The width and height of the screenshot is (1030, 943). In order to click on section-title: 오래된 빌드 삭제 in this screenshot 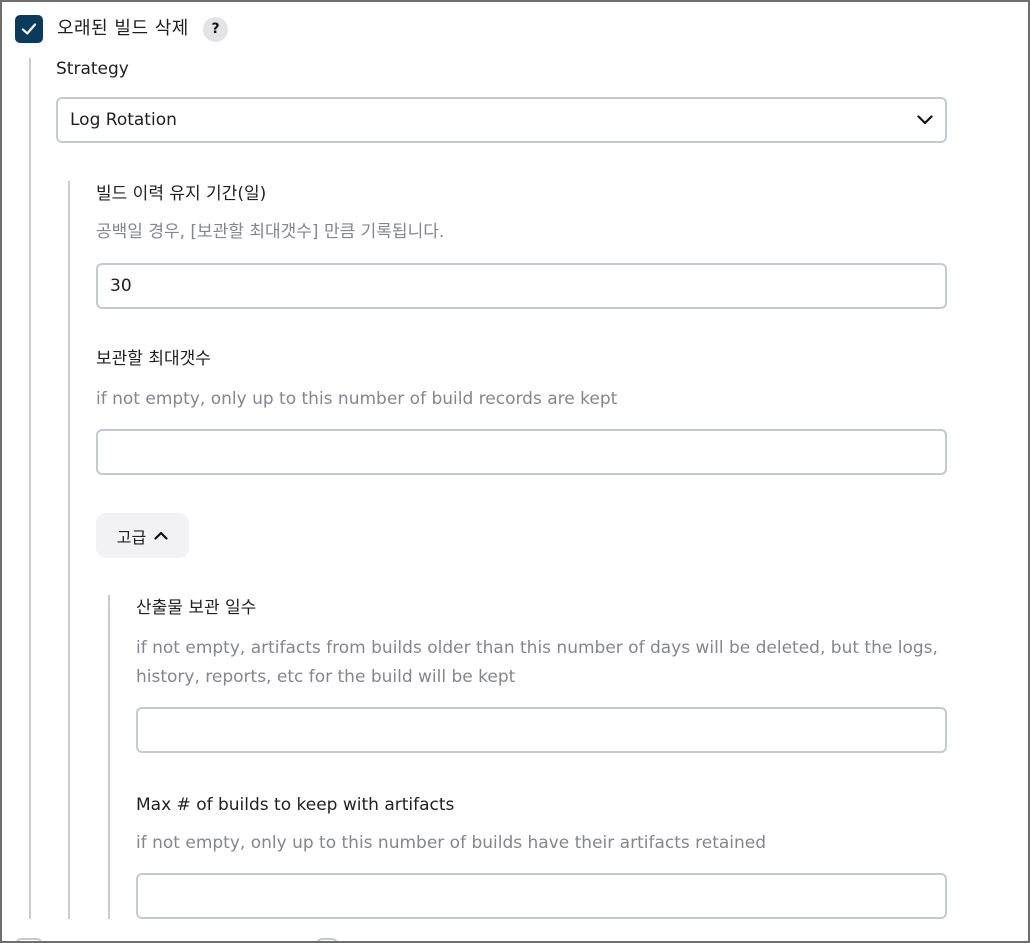, I will do `click(123, 28)`.